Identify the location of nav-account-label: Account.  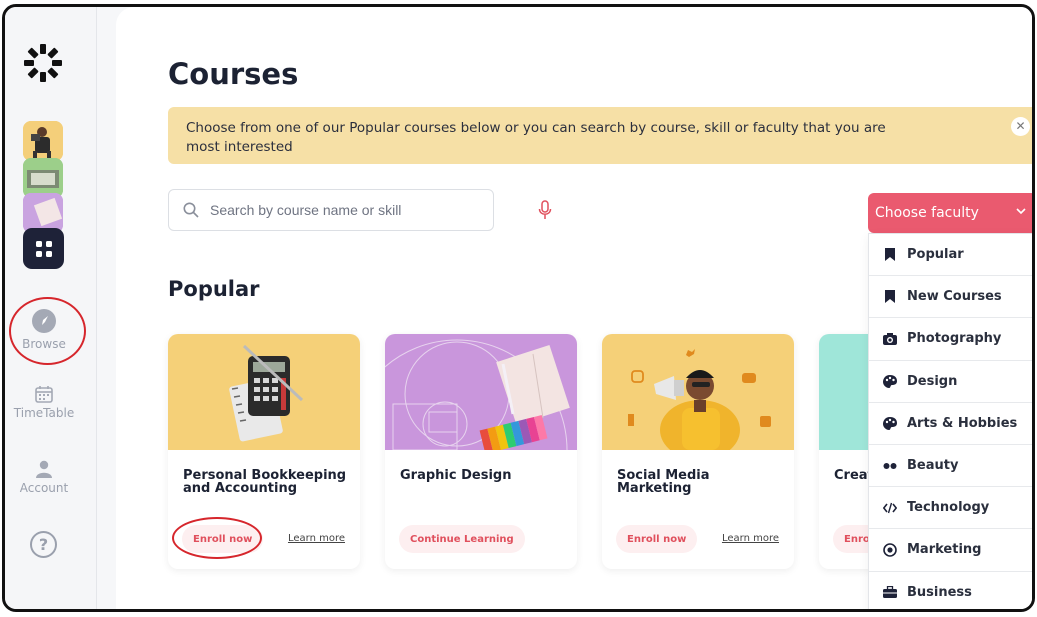
(44, 488).